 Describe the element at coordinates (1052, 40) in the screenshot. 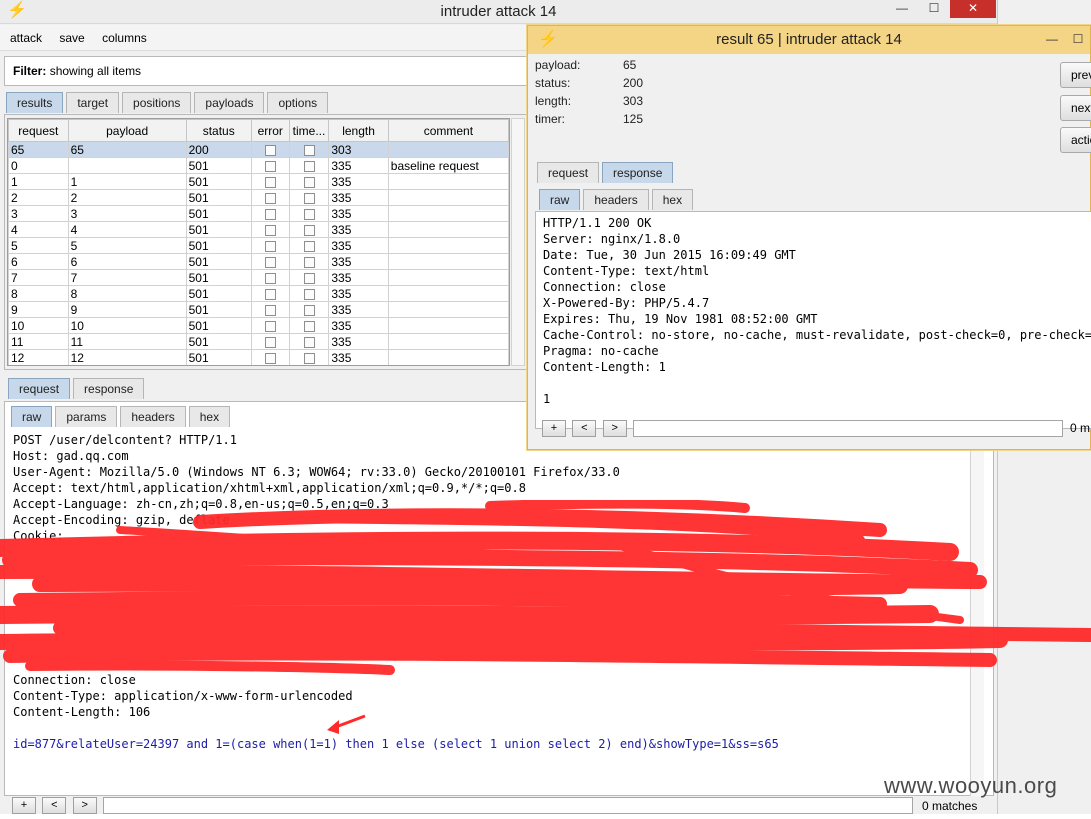

I see `result-minimize-button: —` at that location.